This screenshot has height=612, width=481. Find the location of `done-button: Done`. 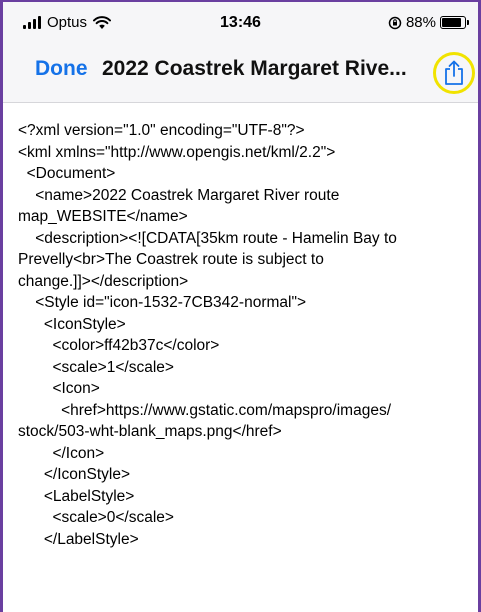

done-button: Done is located at coordinates (61, 69).